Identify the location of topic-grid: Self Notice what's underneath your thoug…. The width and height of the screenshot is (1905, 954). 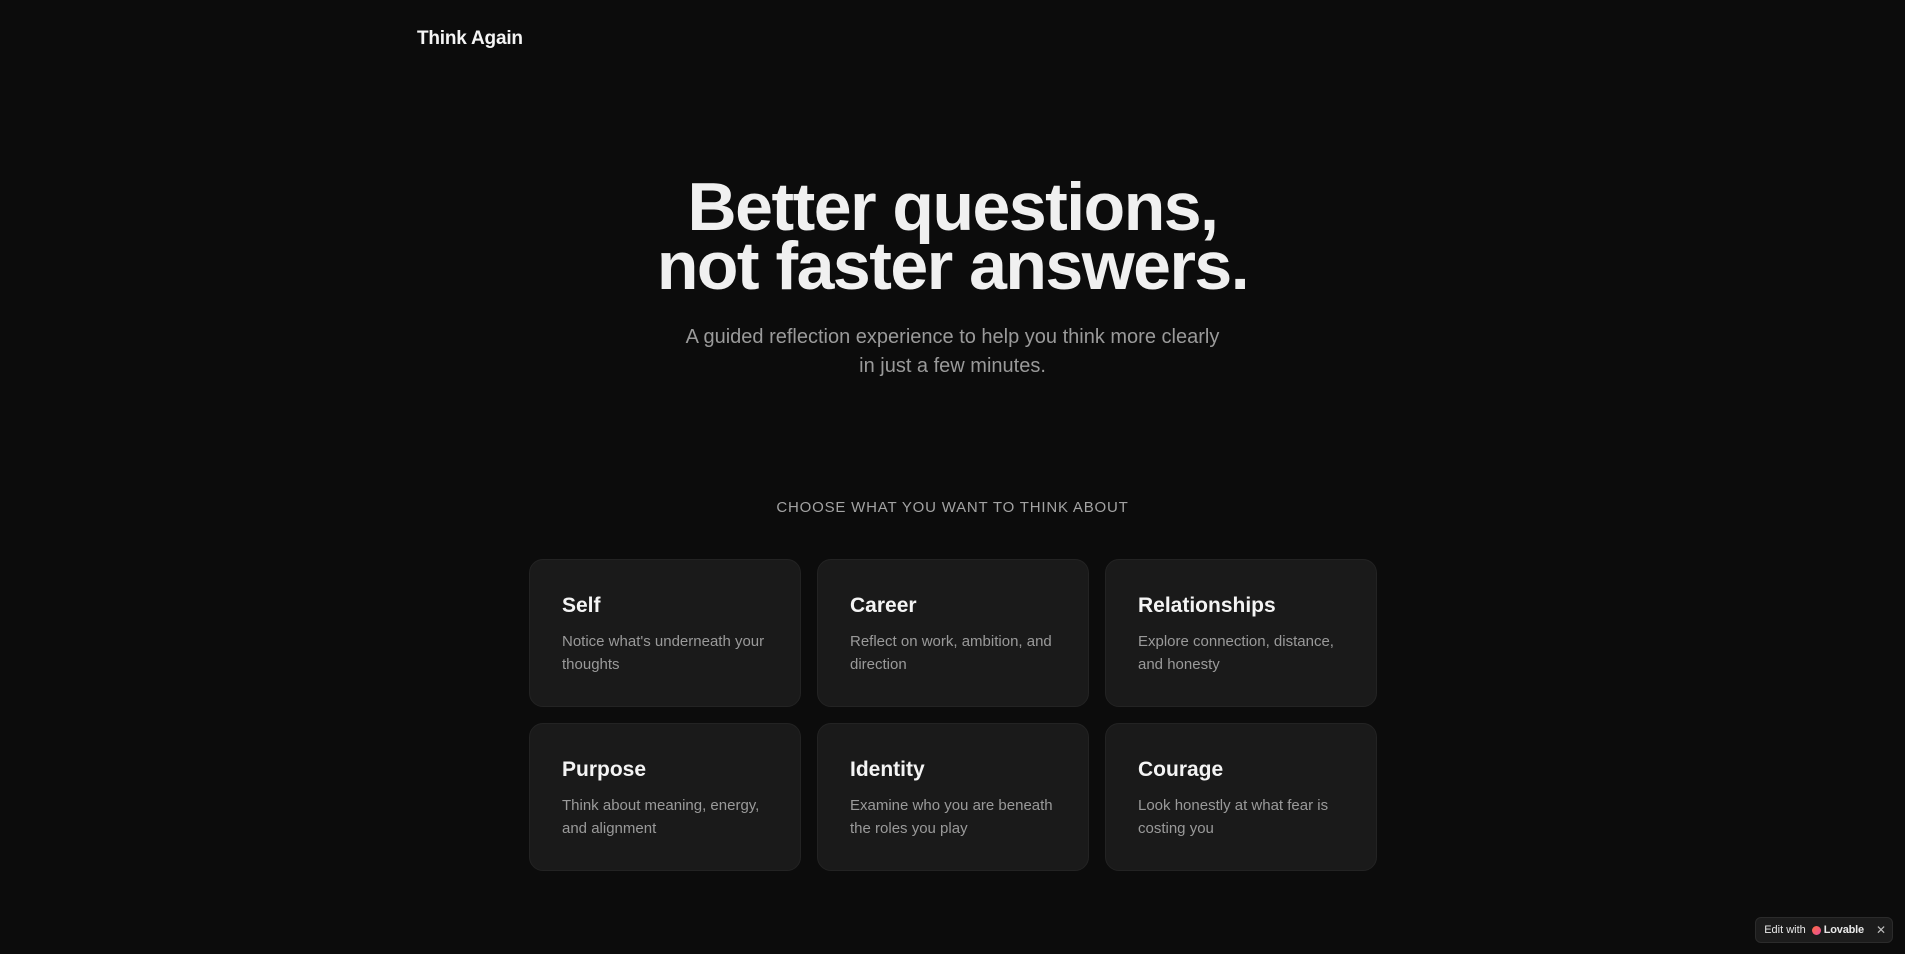
(953, 715).